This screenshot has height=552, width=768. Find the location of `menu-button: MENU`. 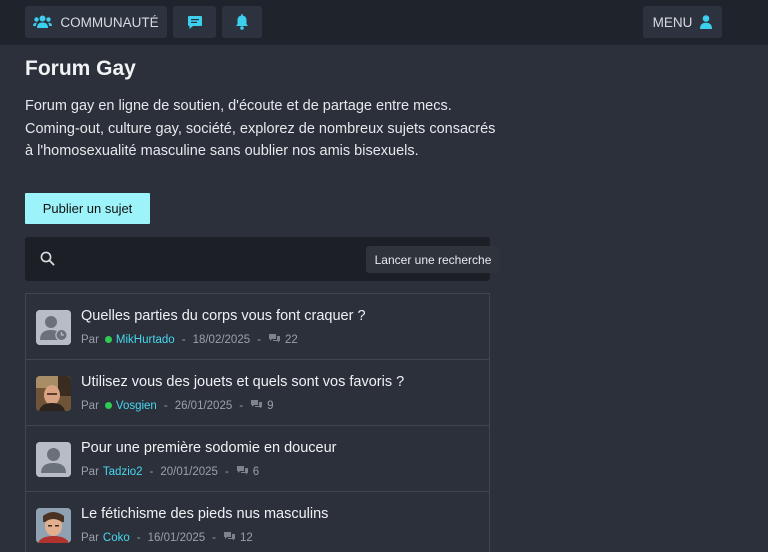

menu-button: MENU is located at coordinates (682, 22).